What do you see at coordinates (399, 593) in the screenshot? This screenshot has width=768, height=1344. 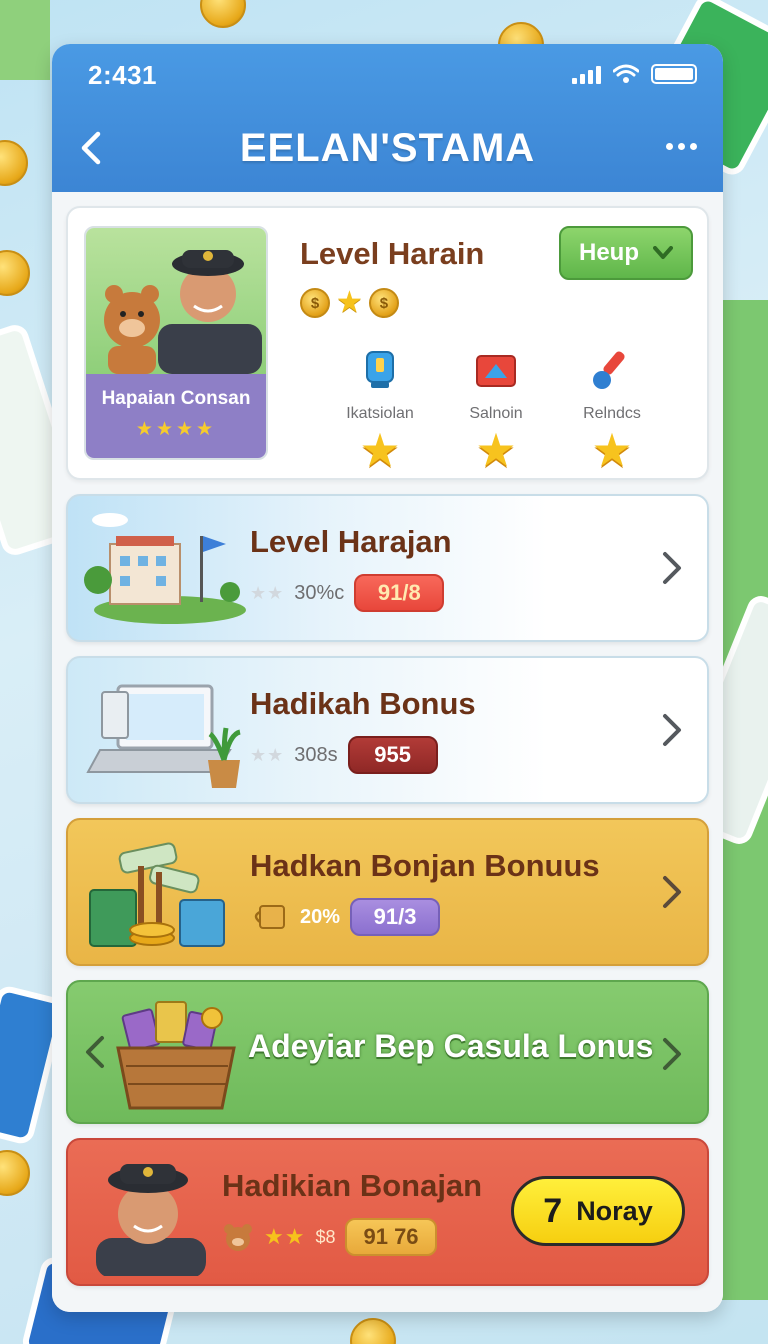 I see `progress-badge: 91/8` at bounding box center [399, 593].